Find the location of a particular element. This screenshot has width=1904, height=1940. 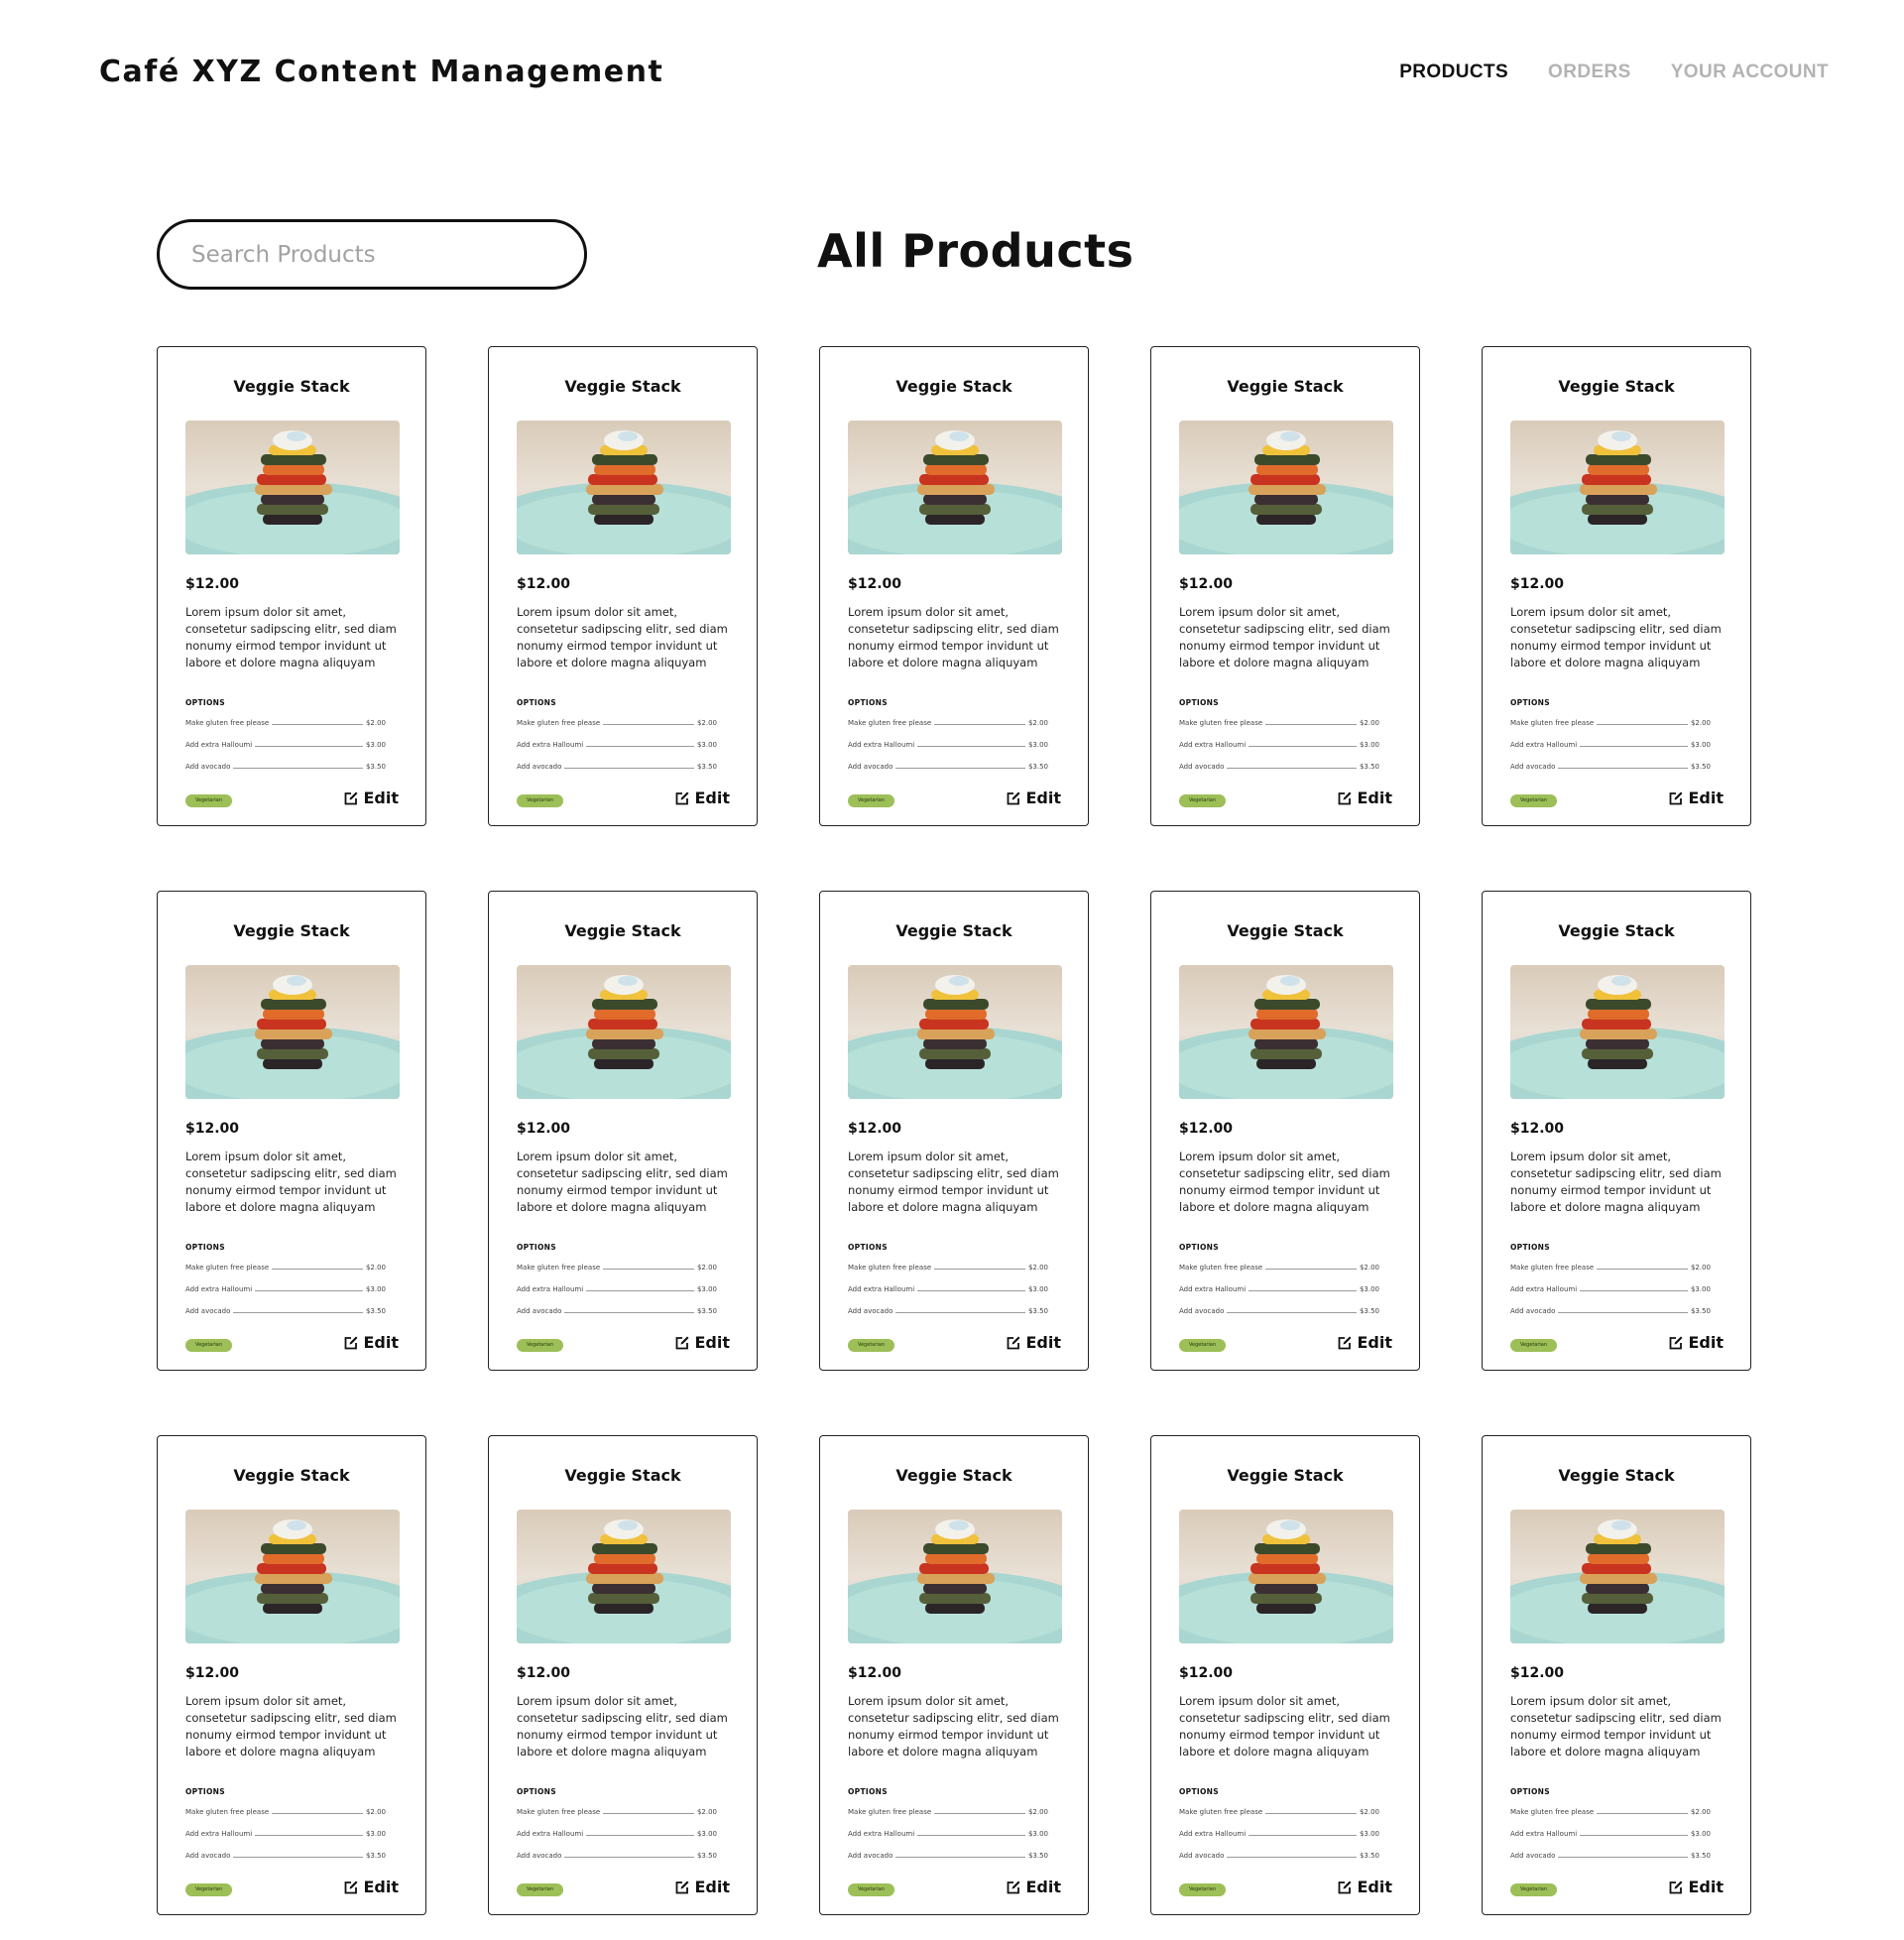

nav-products: PRODUCTS is located at coordinates (1453, 72).